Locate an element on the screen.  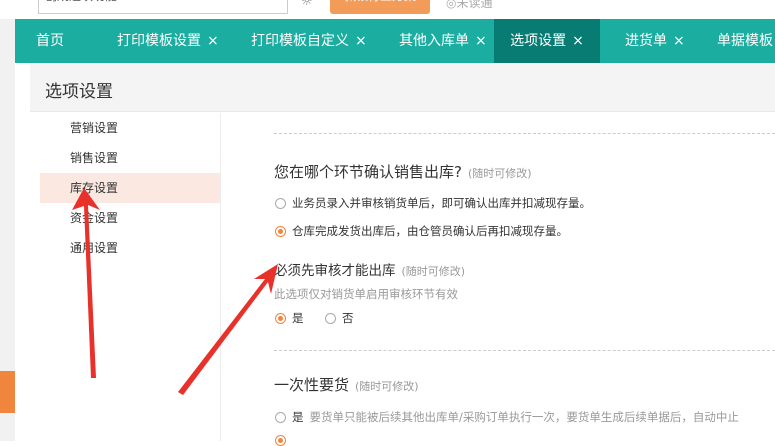
tab-label: 选项设置 is located at coordinates (538, 41).